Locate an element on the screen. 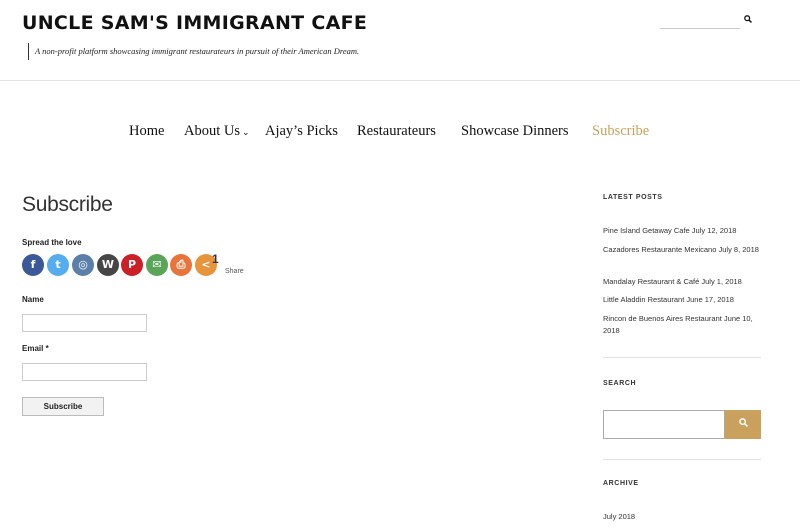  site-title: UNCLE SAM'S IMMIGRANT CAFE is located at coordinates (194, 23).